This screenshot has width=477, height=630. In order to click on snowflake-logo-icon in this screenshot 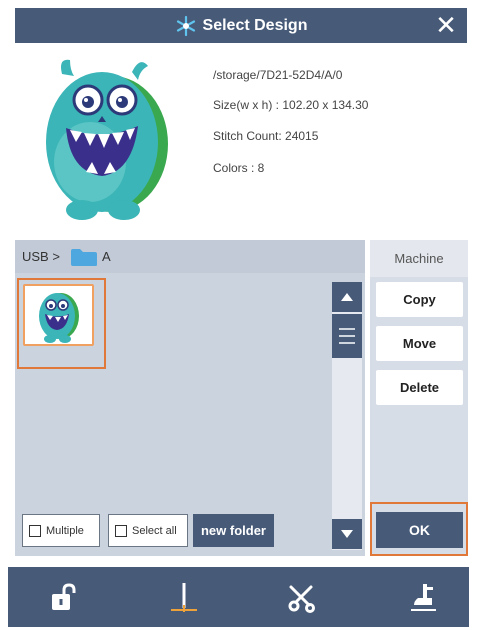, I will do `click(185, 25)`.